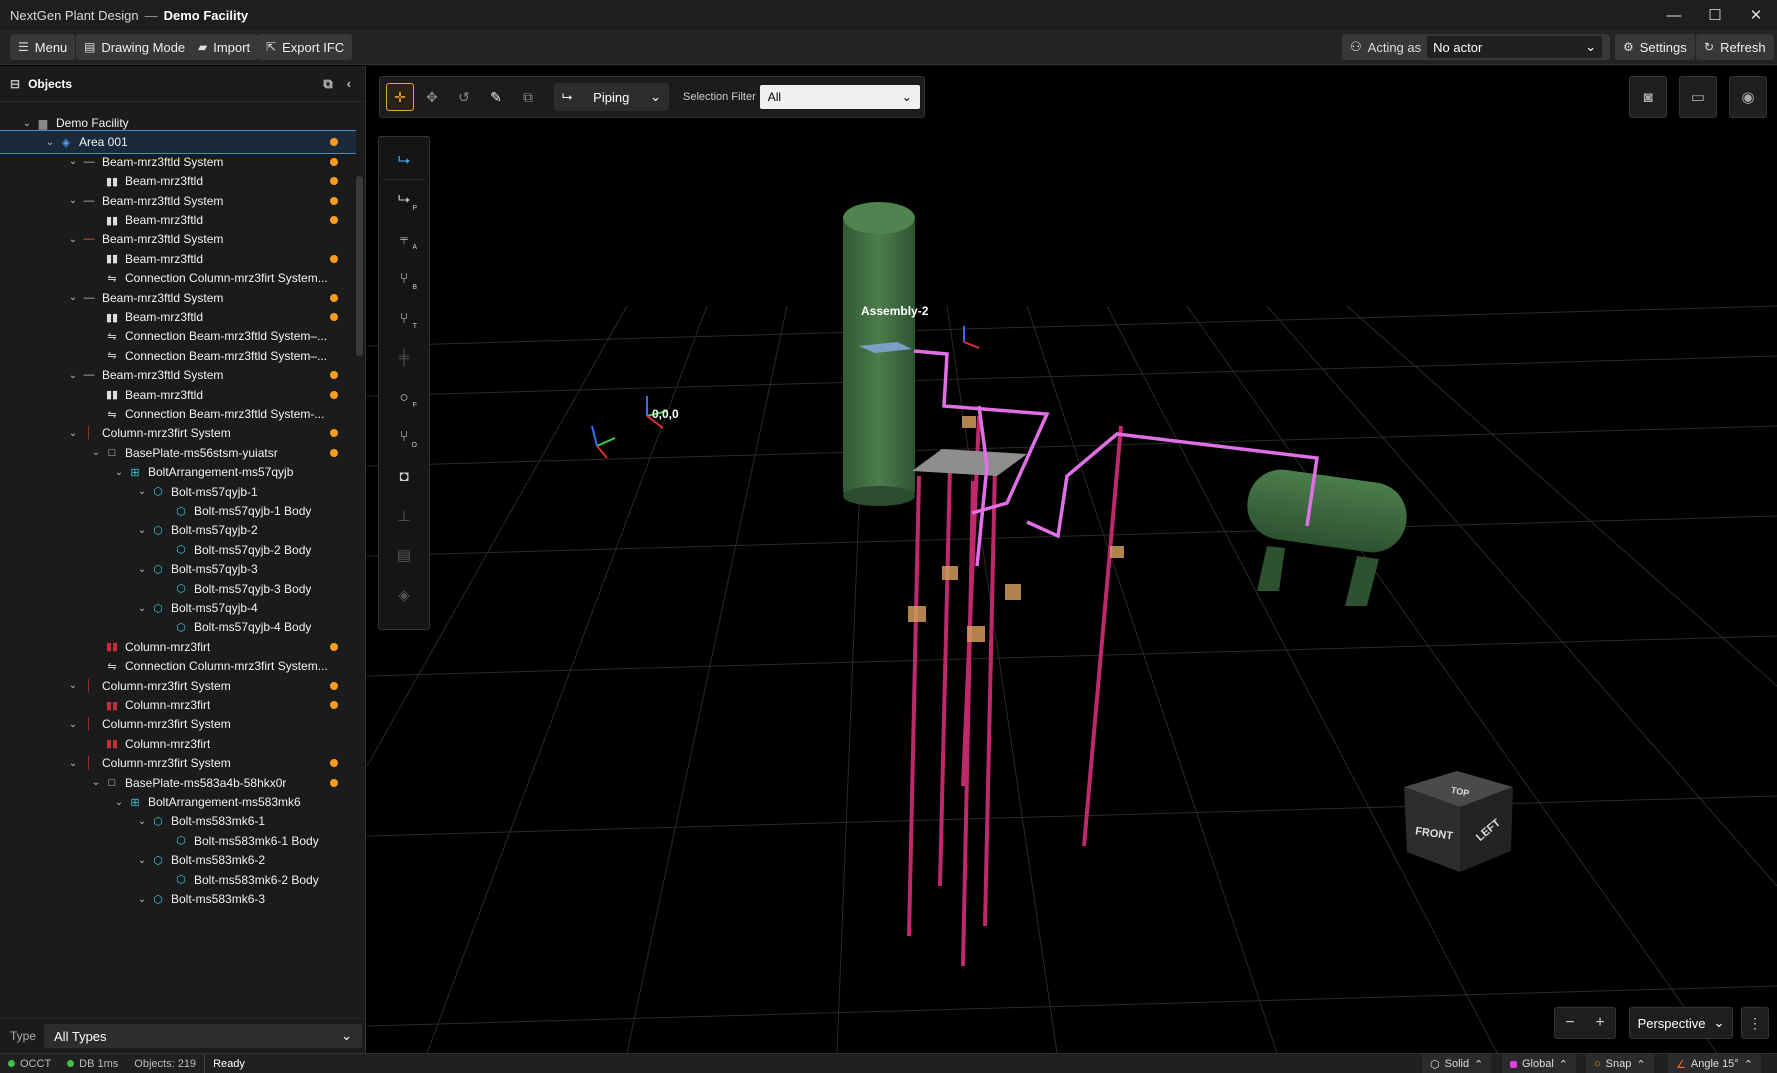  I want to click on rotate-tool: ↺, so click(464, 97).